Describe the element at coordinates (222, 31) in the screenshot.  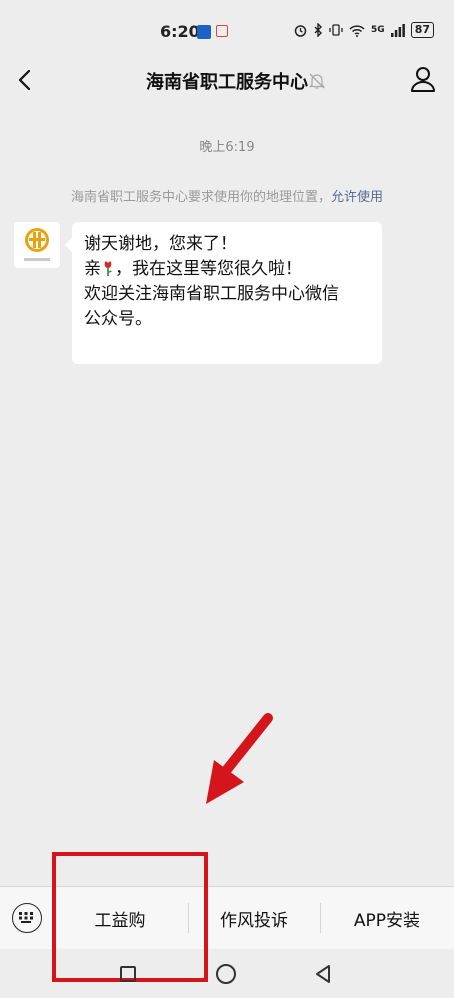
I see `calendar-notification-icon` at that location.